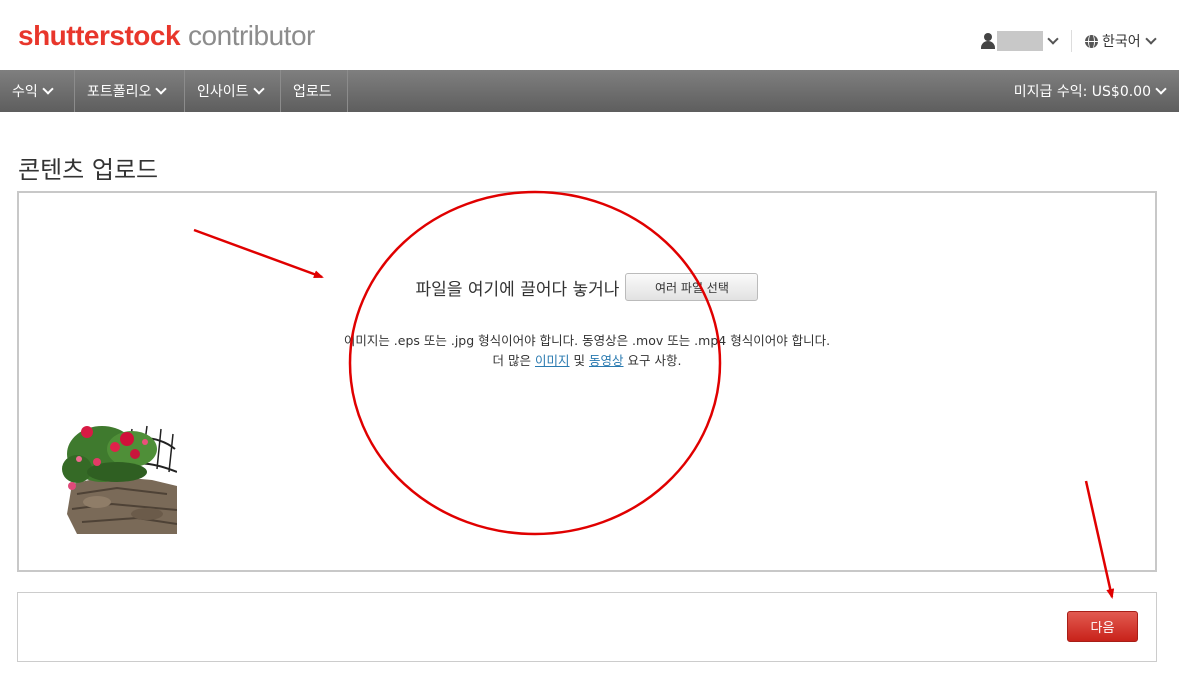 The height and width of the screenshot is (693, 1179). Describe the element at coordinates (579, 360) in the screenshot. I see `requirements-and: 및` at that location.